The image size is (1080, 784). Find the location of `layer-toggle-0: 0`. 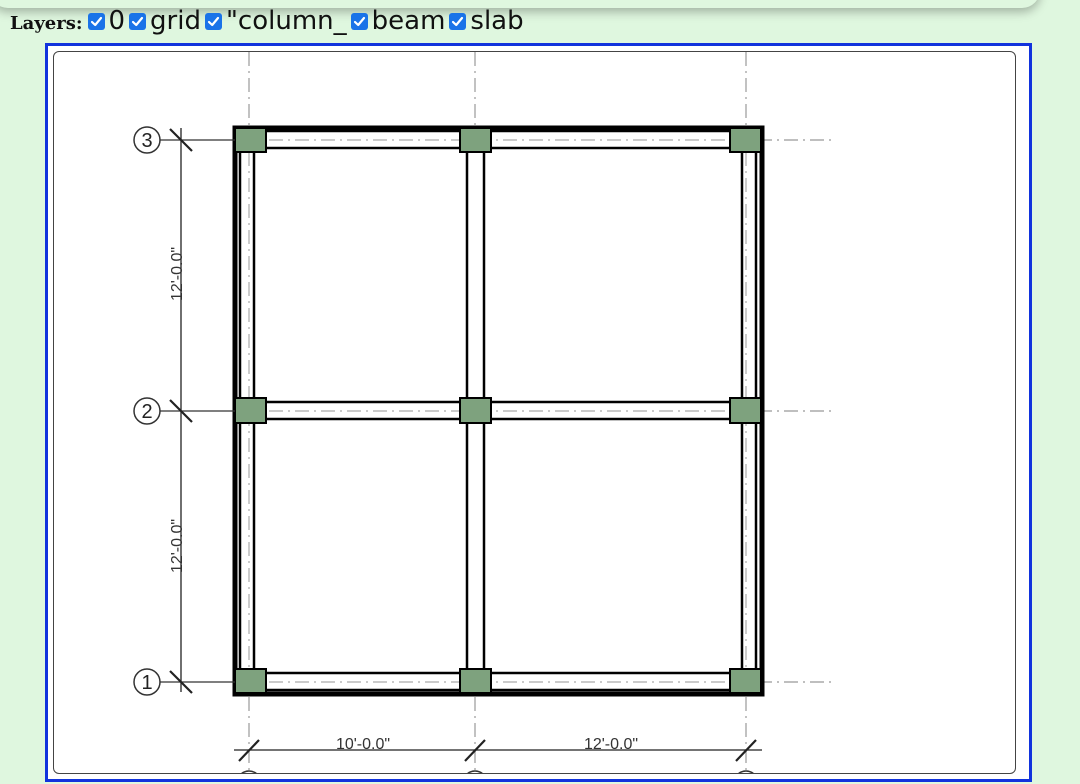

layer-toggle-0: 0 is located at coordinates (106, 21).